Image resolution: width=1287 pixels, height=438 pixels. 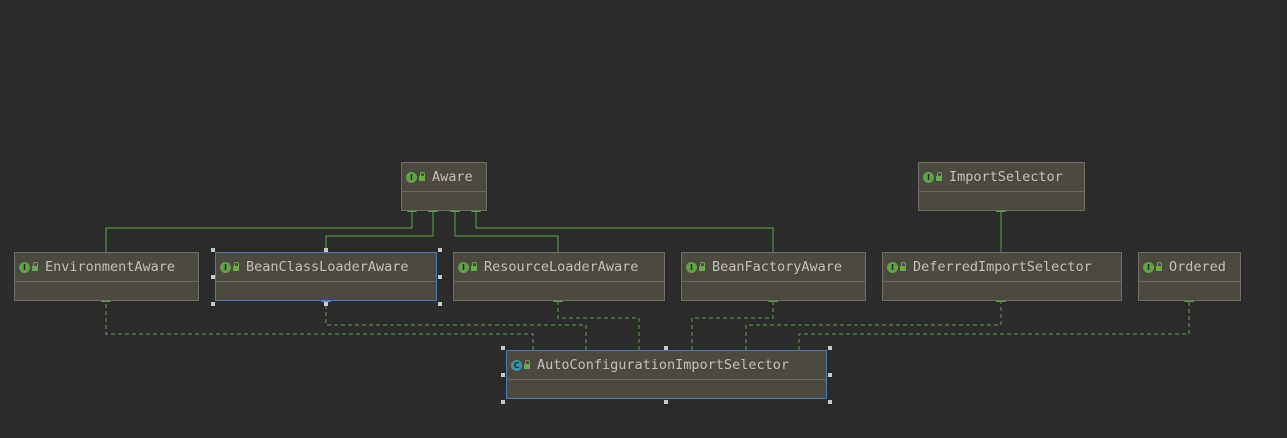 I want to click on edge-autoconfig-ordered, so click(x=996, y=321).